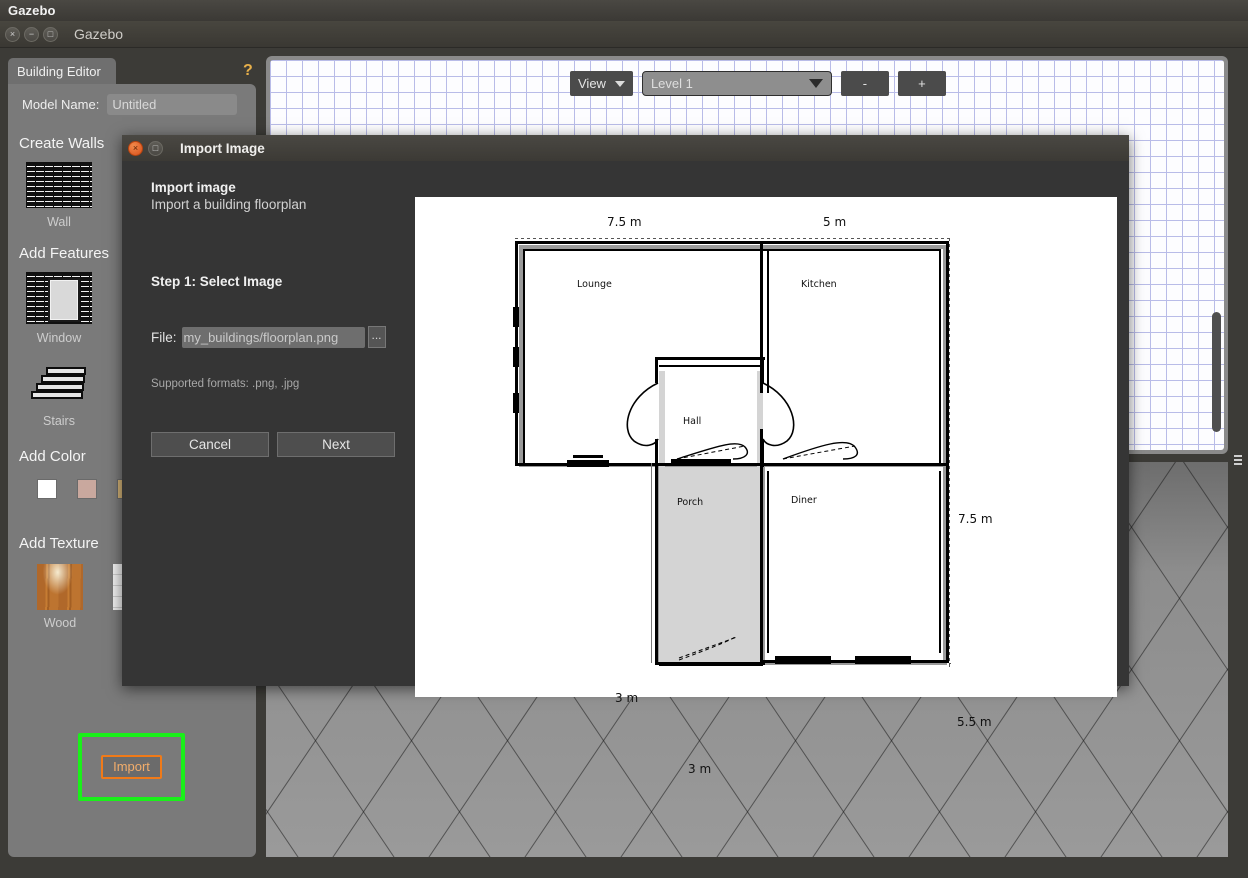 Image resolution: width=1248 pixels, height=878 pixels. I want to click on wall-diner-left-inner, so click(768, 562).